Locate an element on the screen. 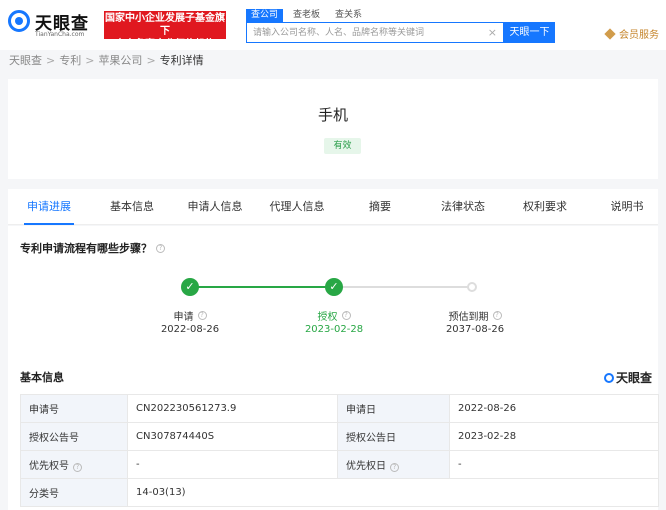 The width and height of the screenshot is (666, 510). classification-value: 14-03(13) is located at coordinates (393, 492).